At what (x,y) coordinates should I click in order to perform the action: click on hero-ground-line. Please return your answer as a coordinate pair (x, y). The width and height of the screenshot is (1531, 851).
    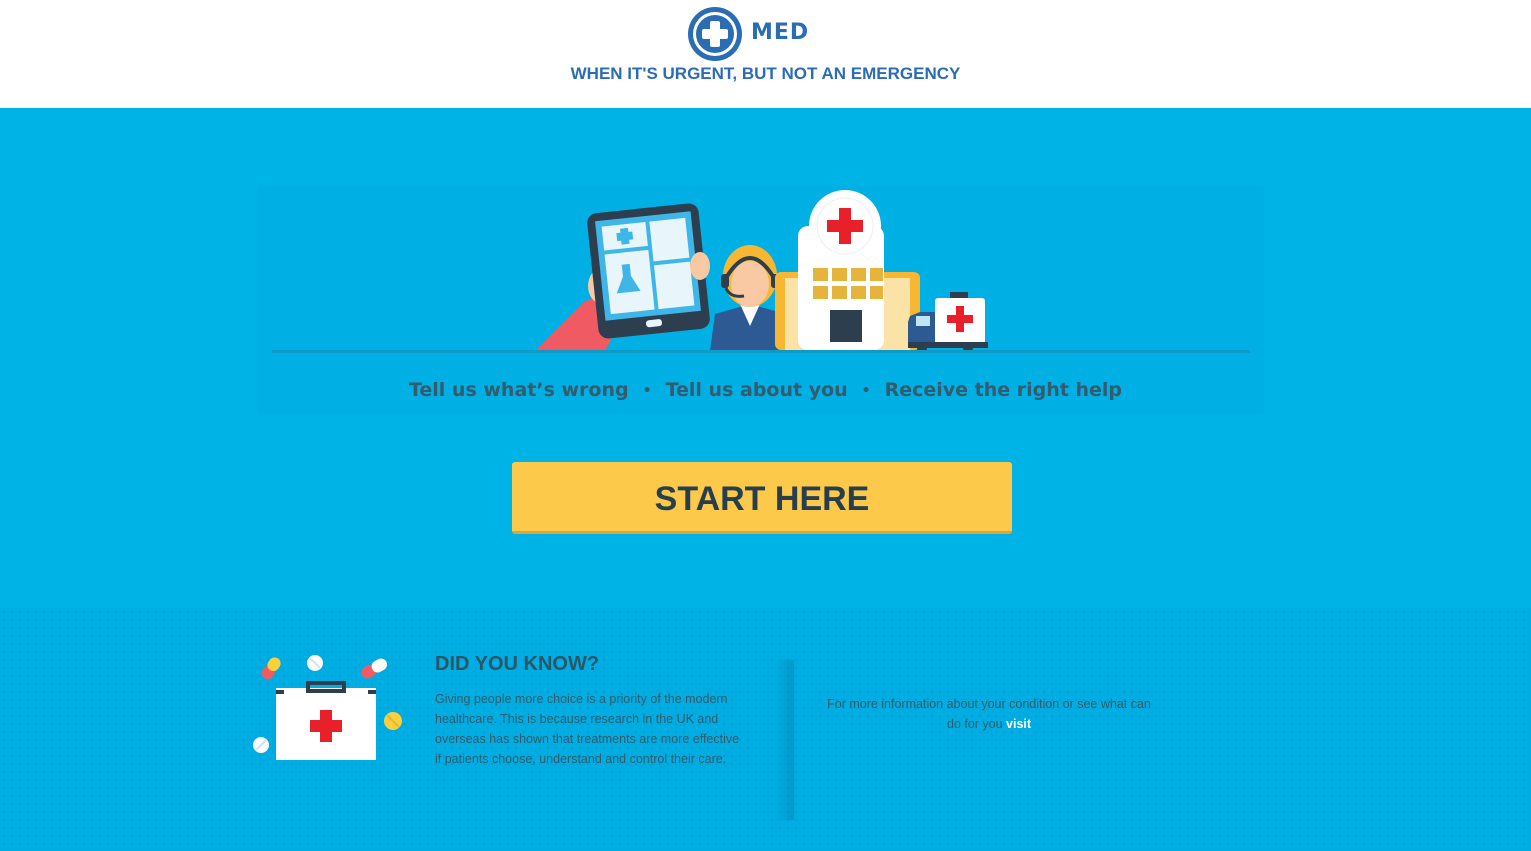
    Looking at the image, I should click on (761, 351).